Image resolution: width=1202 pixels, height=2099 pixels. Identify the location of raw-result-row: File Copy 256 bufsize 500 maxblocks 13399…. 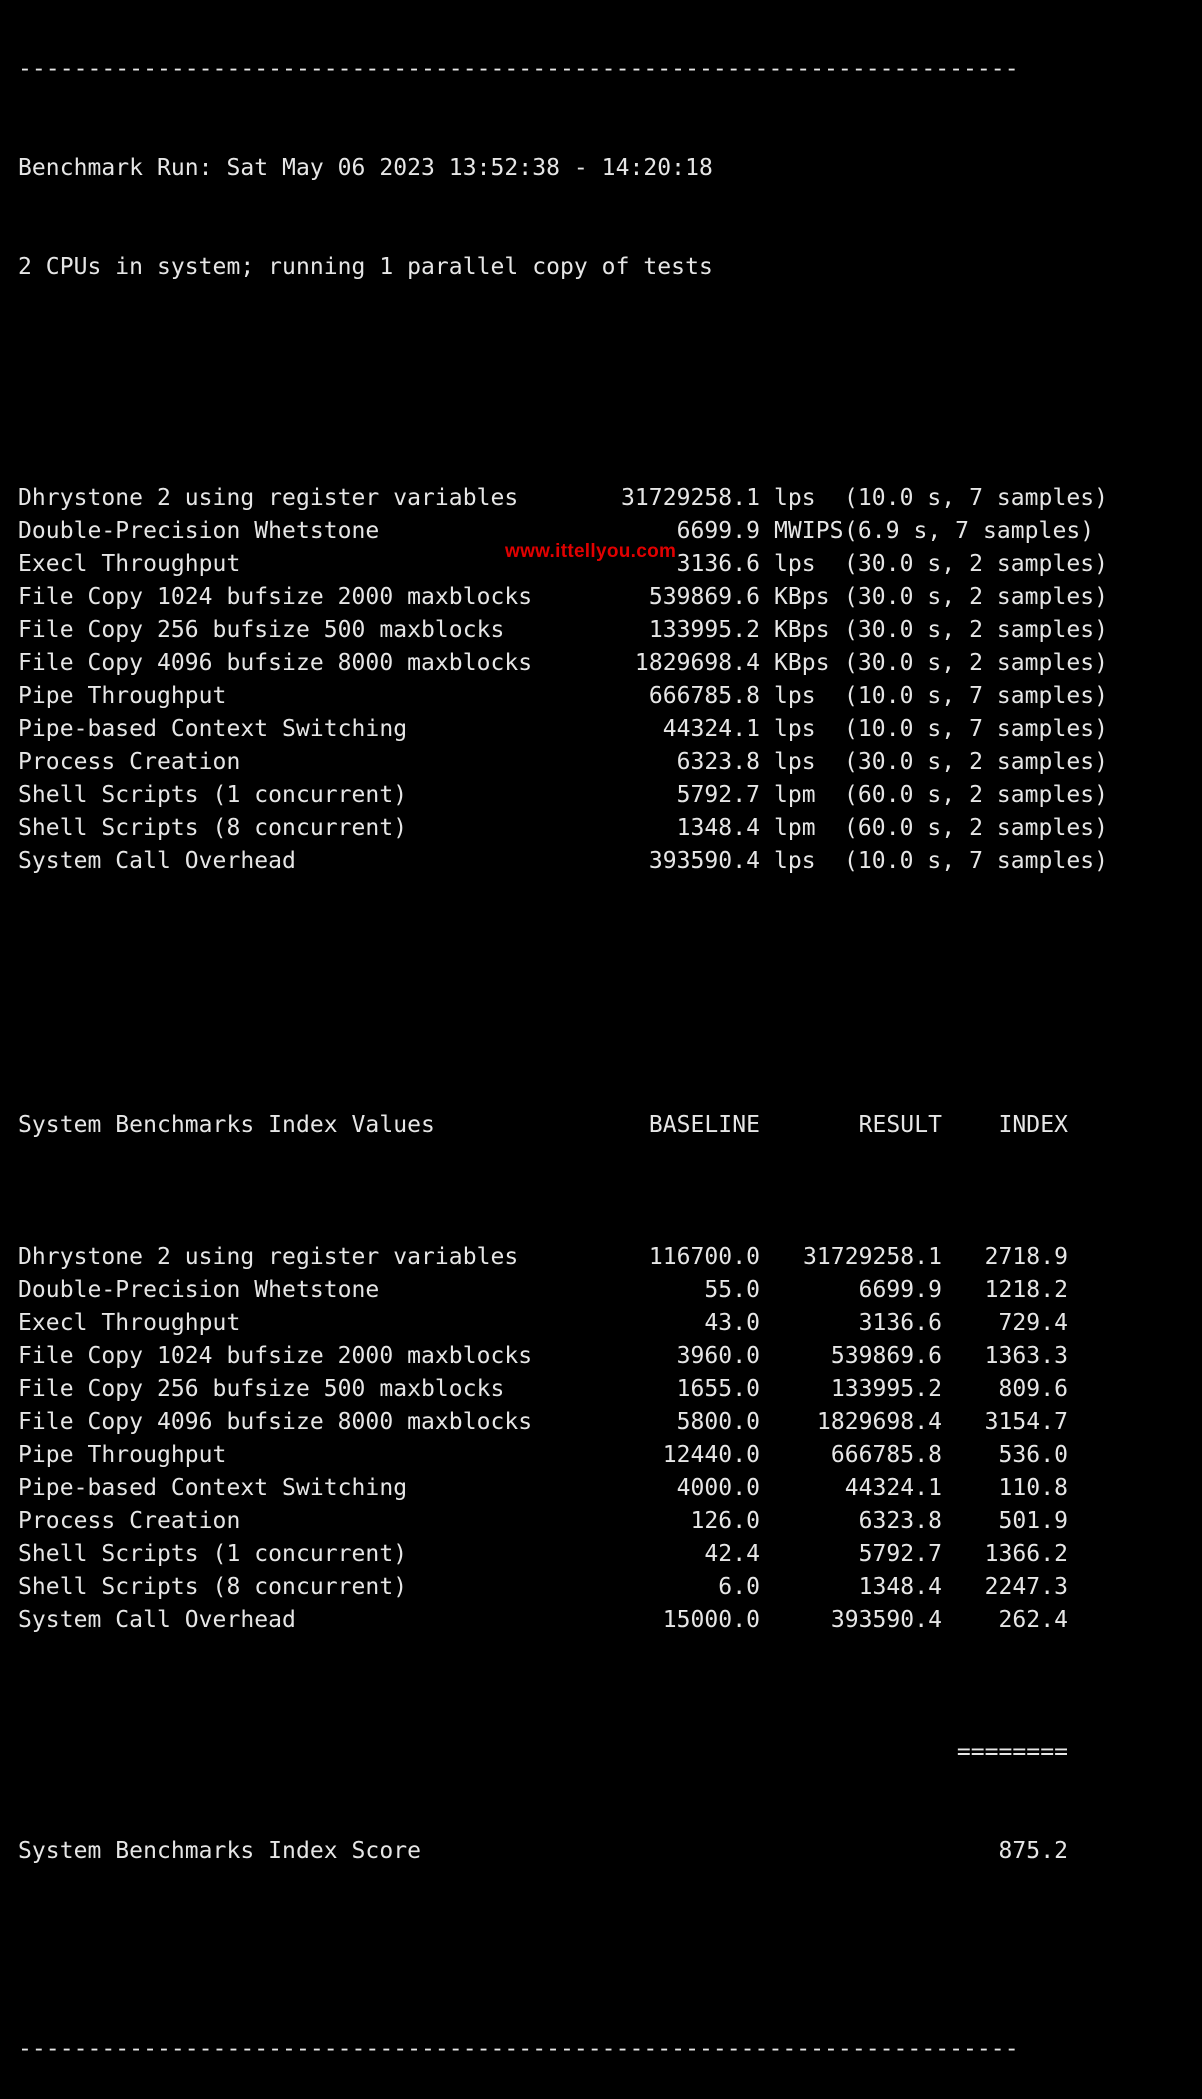
(563, 630).